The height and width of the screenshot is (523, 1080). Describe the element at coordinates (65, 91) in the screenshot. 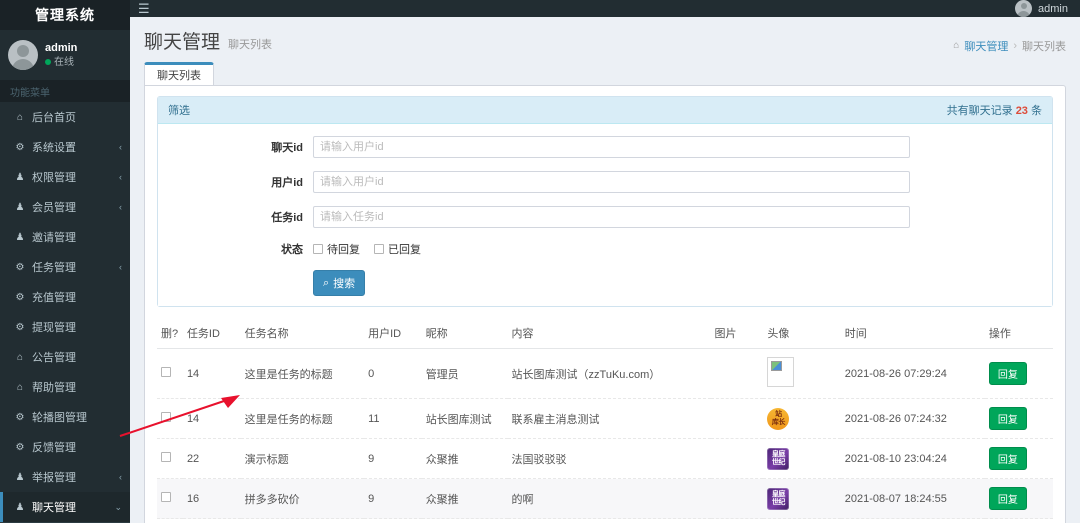

I see `sidebar-menu-header: 功能菜单` at that location.